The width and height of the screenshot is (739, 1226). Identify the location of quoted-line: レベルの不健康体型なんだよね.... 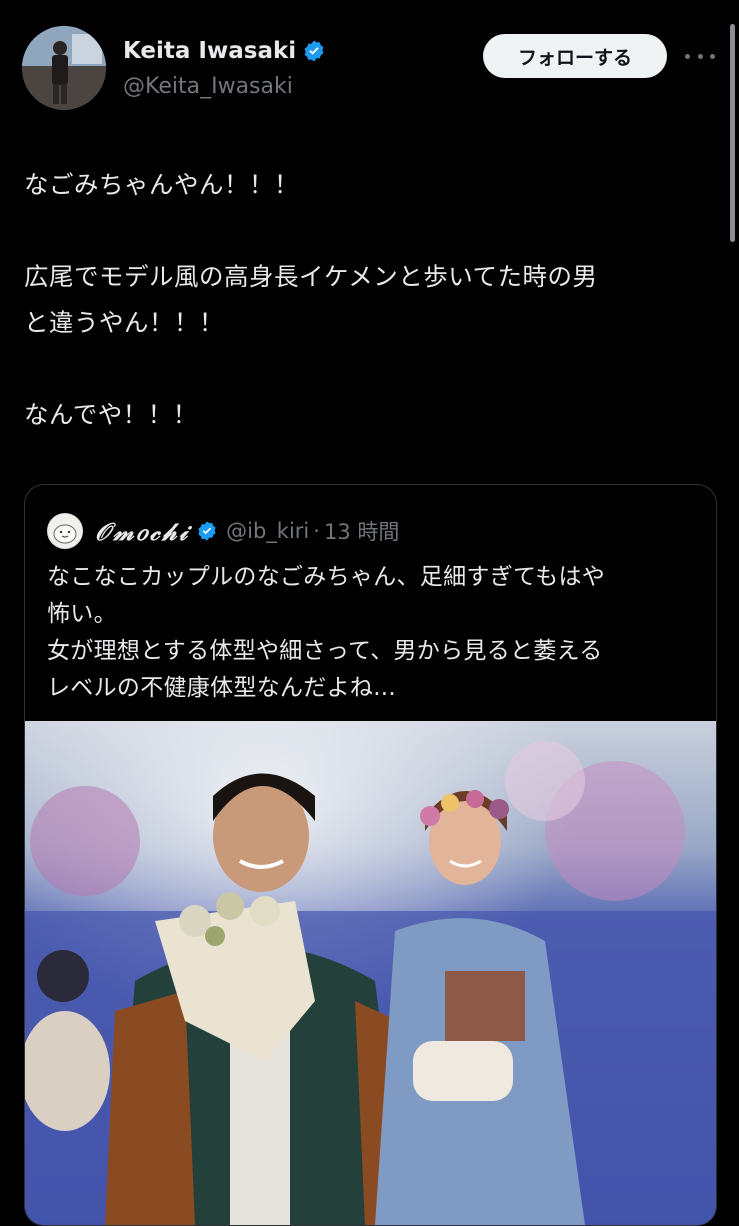
(222, 688).